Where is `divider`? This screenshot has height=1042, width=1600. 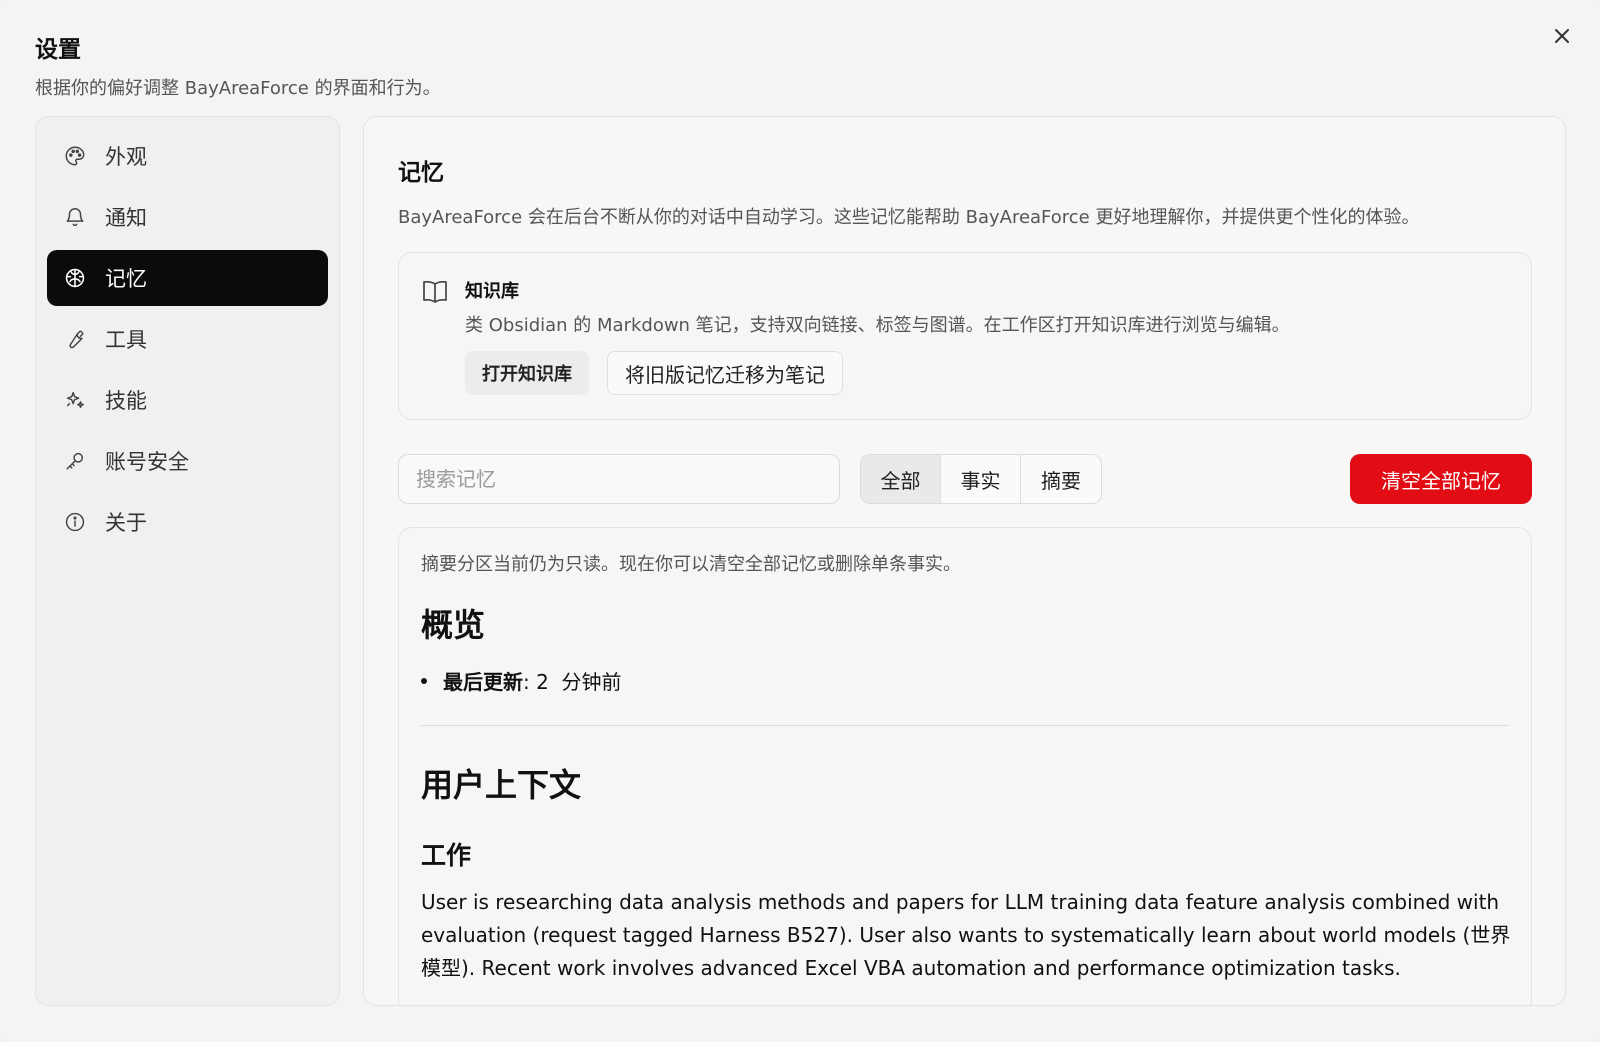 divider is located at coordinates (965, 725).